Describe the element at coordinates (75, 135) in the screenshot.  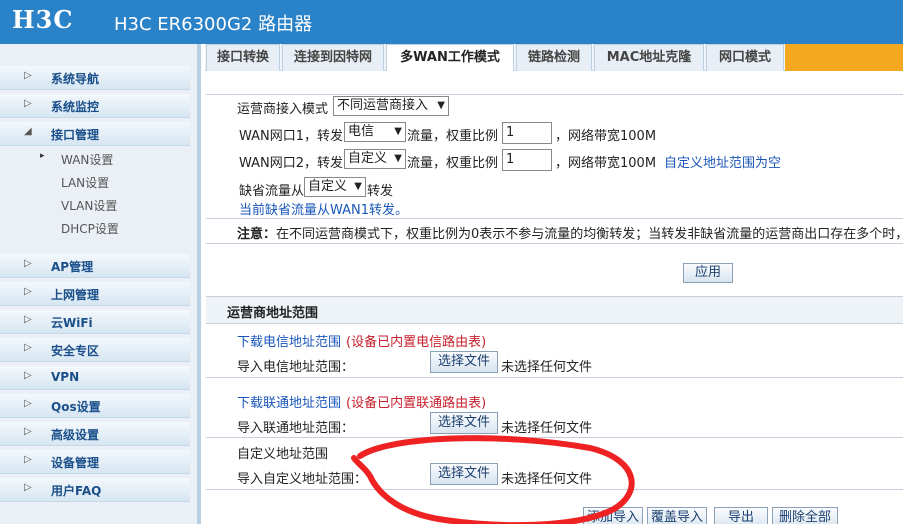
I see `sidebar-item-label: 接口管理` at that location.